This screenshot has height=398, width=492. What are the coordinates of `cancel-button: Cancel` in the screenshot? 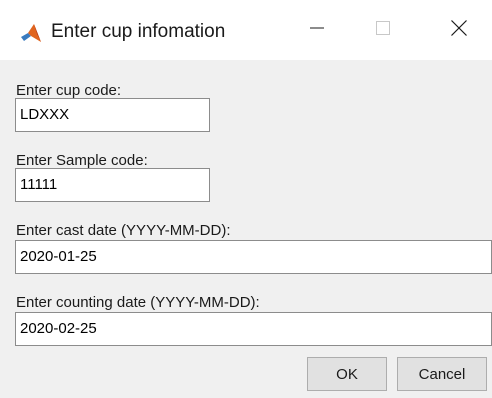 It's located at (442, 374).